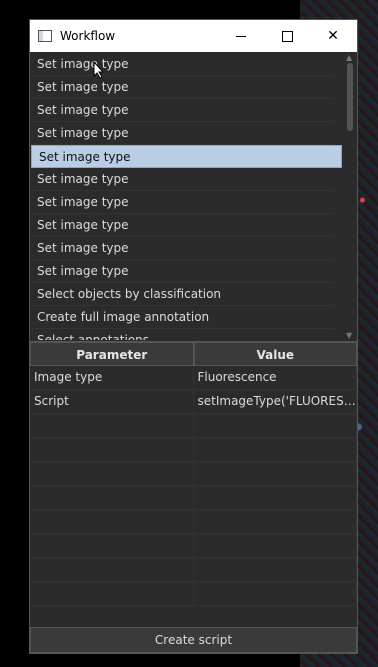 The height and width of the screenshot is (667, 378). Describe the element at coordinates (99, 70) in the screenshot. I see `mouse-cursor-icon` at that location.